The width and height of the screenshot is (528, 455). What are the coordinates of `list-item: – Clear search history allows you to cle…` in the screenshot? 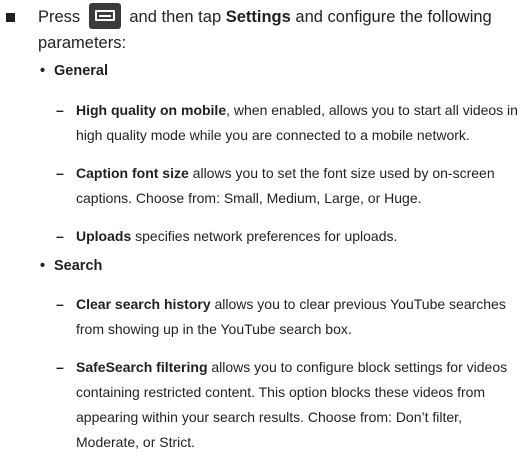 It's located at (290, 317).